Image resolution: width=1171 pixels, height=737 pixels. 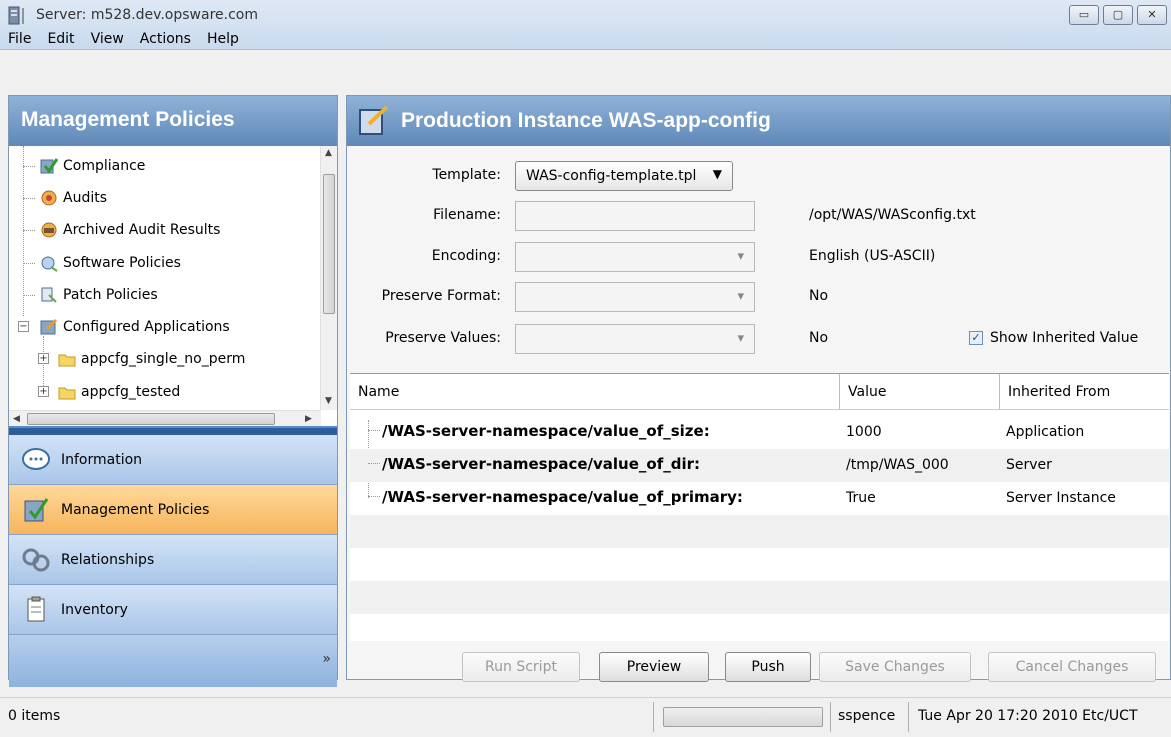 I want to click on template-label: Template:, so click(x=466, y=175).